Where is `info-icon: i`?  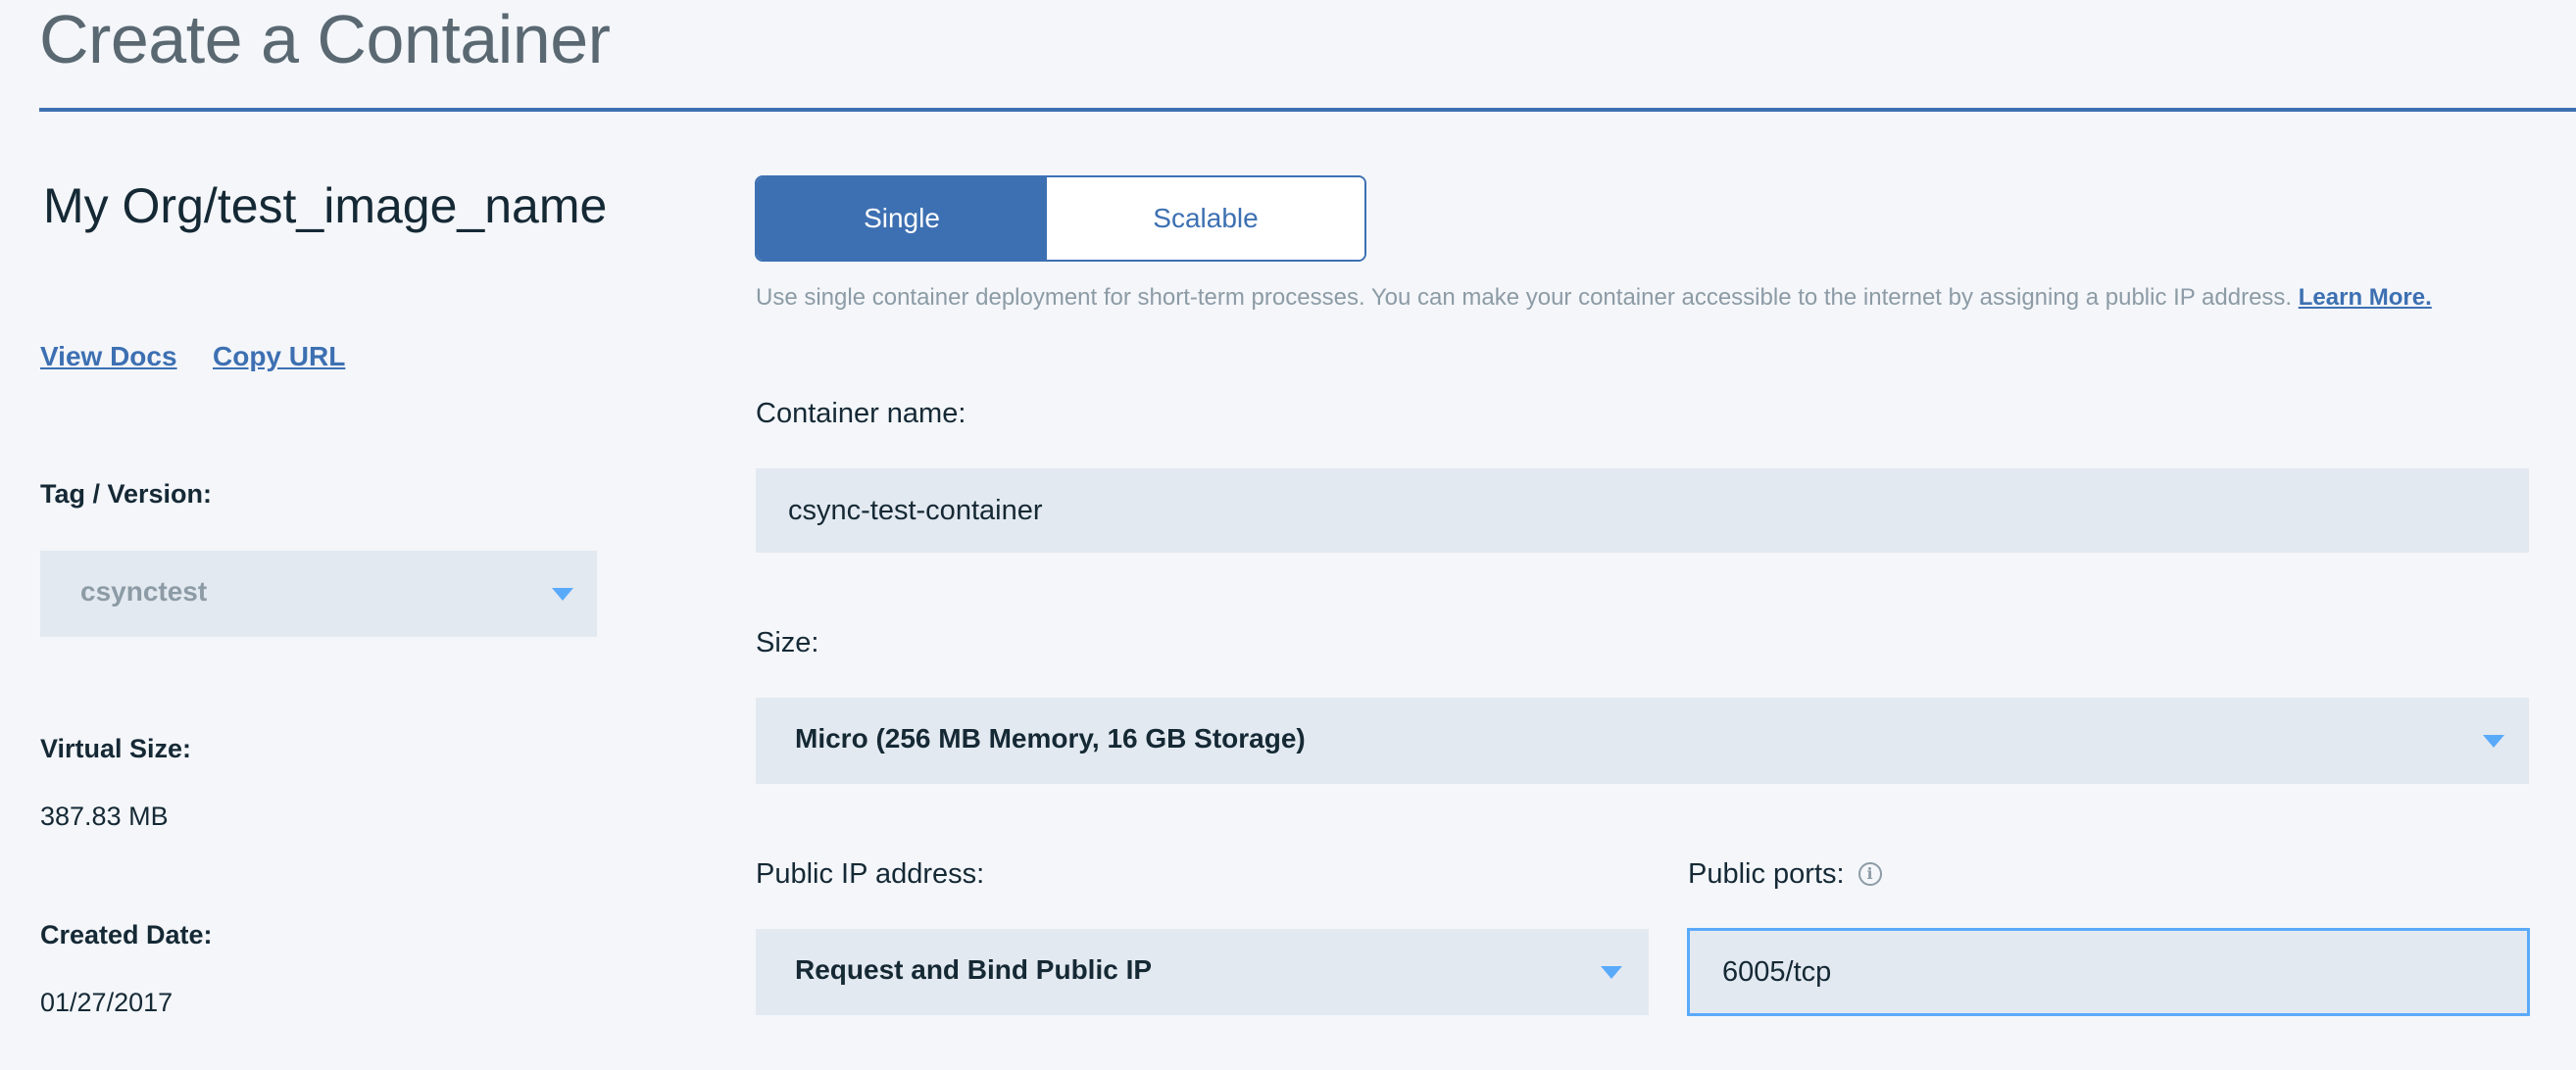
info-icon: i is located at coordinates (1870, 874).